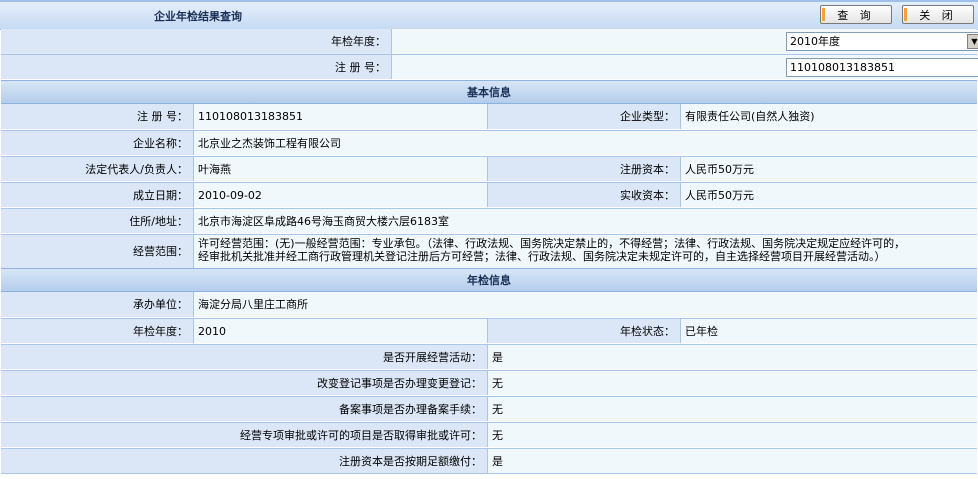 This screenshot has width=978, height=479. I want to click on basic-date-label: 成立日期：, so click(97, 195).